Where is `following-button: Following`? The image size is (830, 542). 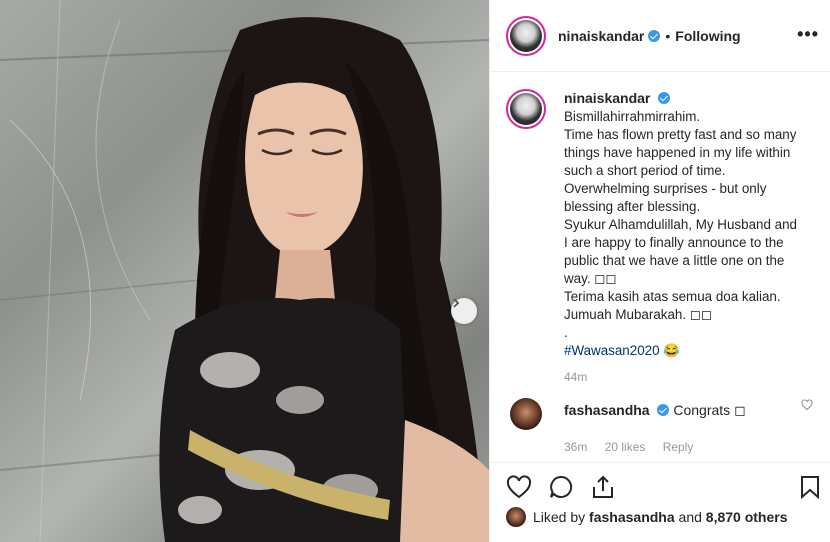
following-button: Following is located at coordinates (707, 36).